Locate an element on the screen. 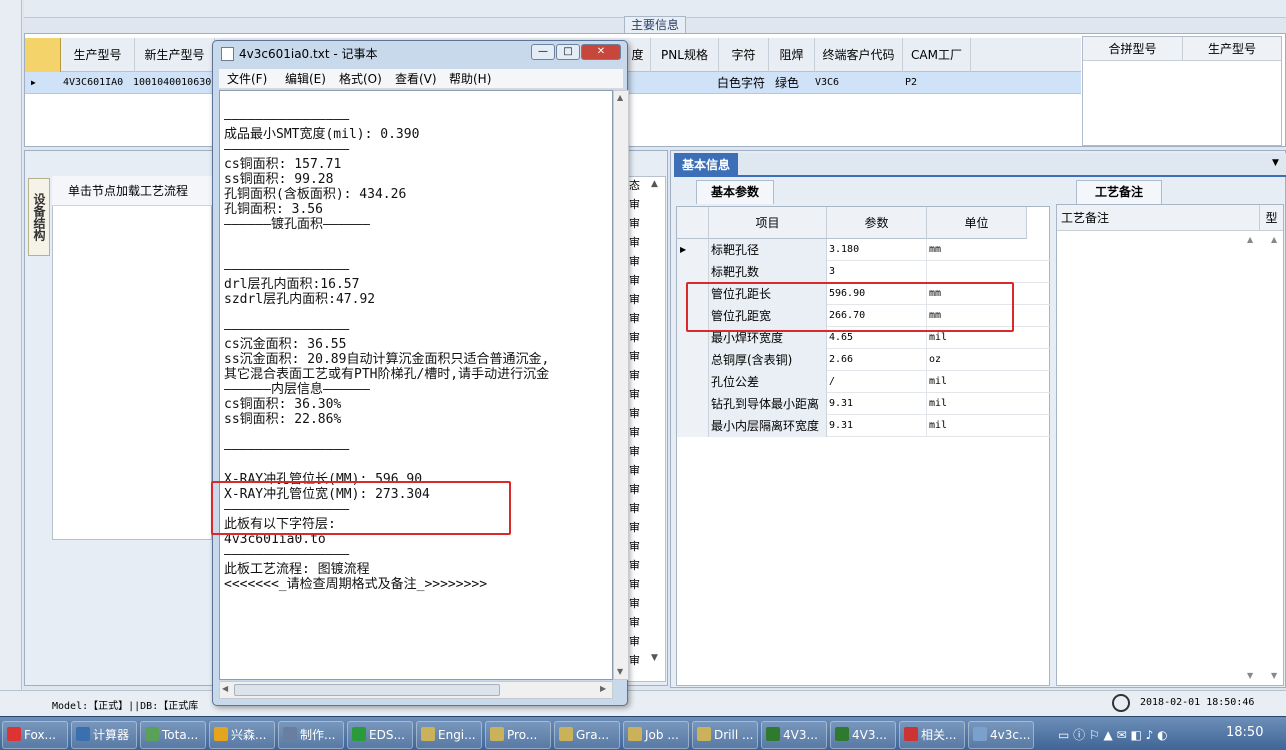 Image resolution: width=1286 pixels, height=750 pixels. minimize-icon: — is located at coordinates (543, 52).